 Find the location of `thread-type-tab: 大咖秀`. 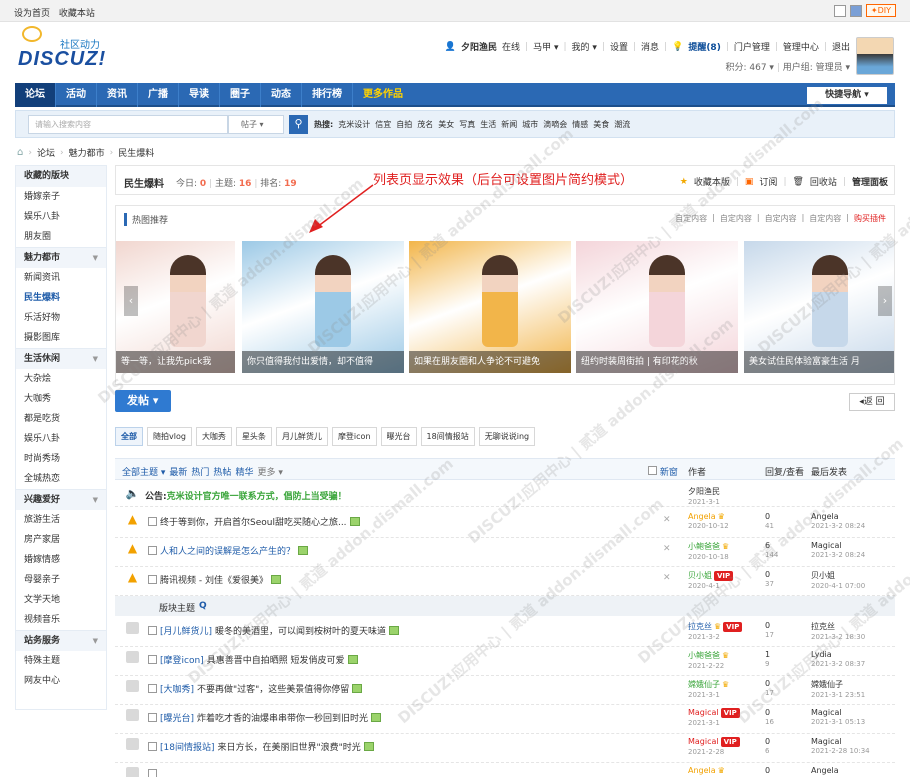

thread-type-tab: 大咖秀 is located at coordinates (213, 436).